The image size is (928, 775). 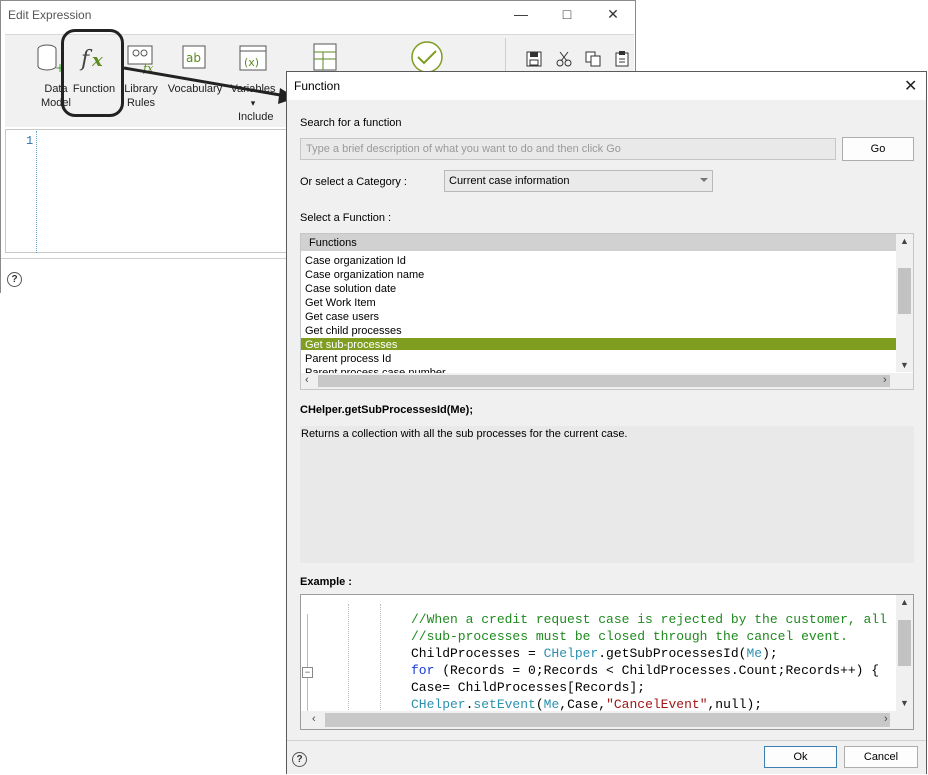 I want to click on include-group-label: Include, so click(x=256, y=117).